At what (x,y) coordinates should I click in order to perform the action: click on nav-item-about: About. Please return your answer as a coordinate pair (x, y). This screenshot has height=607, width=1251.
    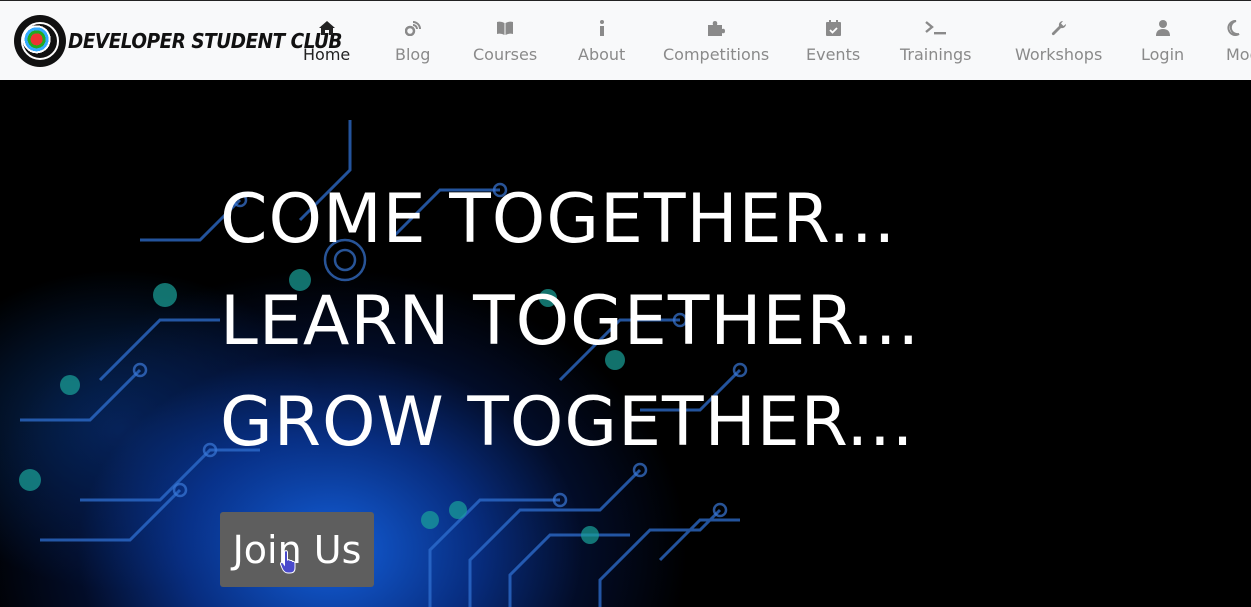
    Looking at the image, I should click on (601, 40).